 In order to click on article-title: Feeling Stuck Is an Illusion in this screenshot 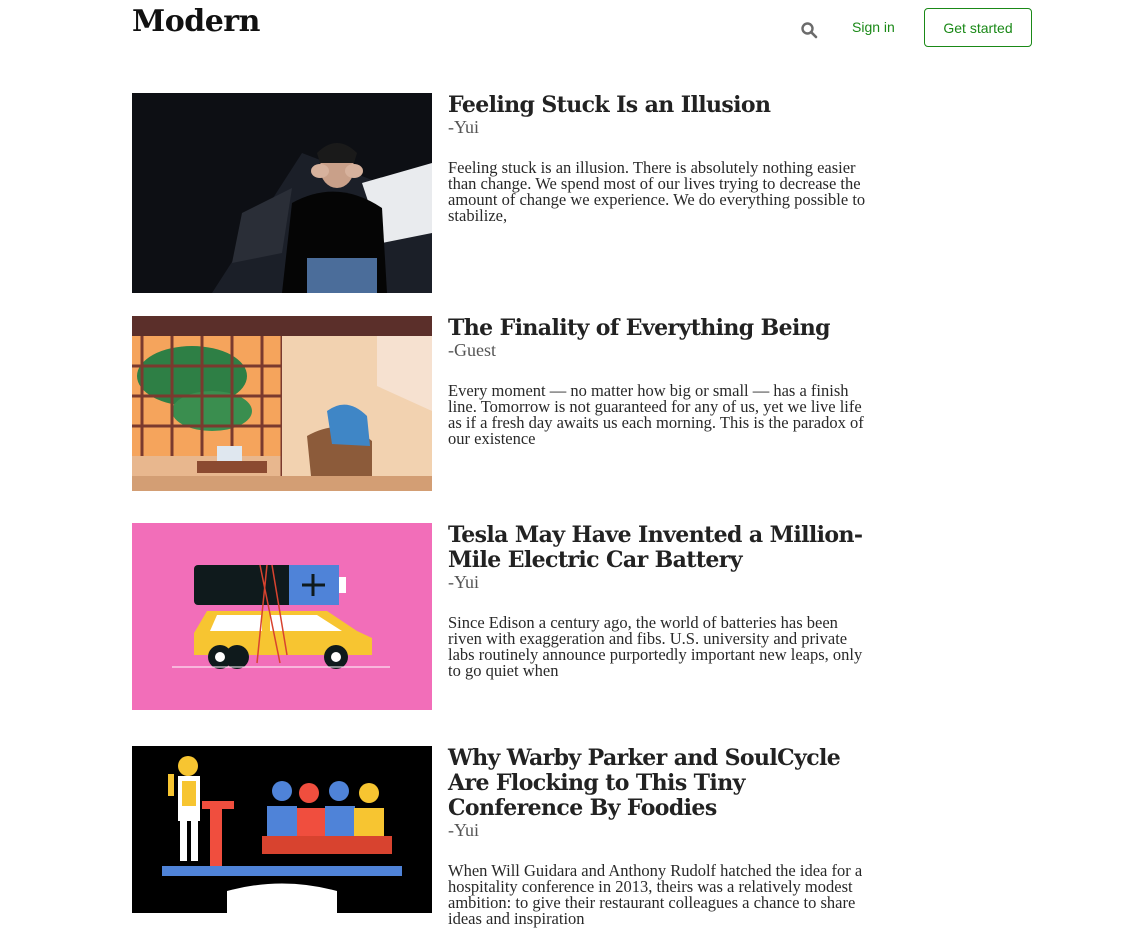, I will do `click(660, 105)`.